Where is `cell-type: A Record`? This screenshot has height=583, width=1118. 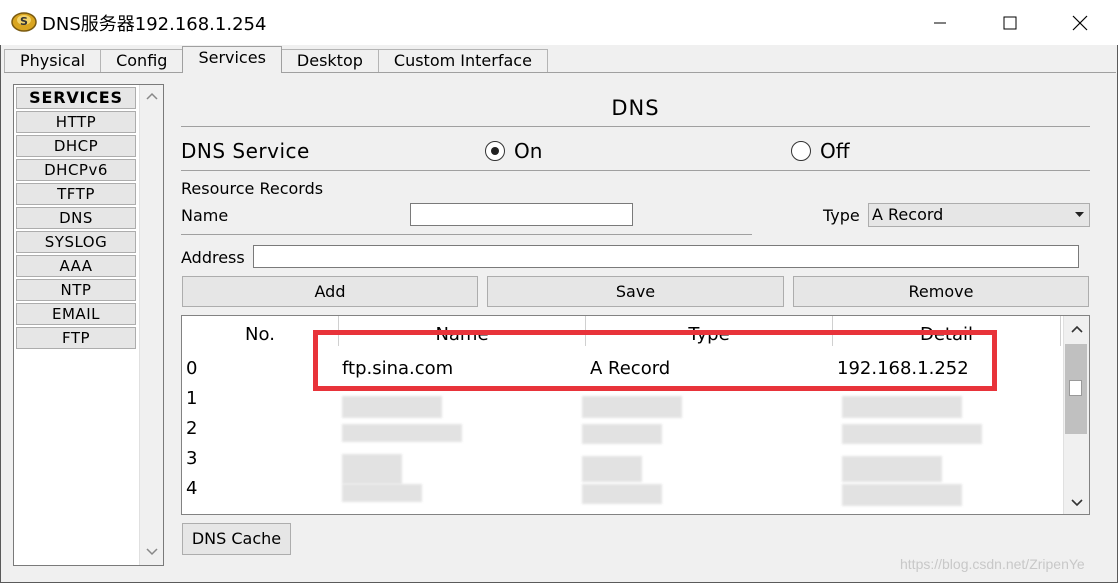
cell-type: A Record is located at coordinates (630, 368).